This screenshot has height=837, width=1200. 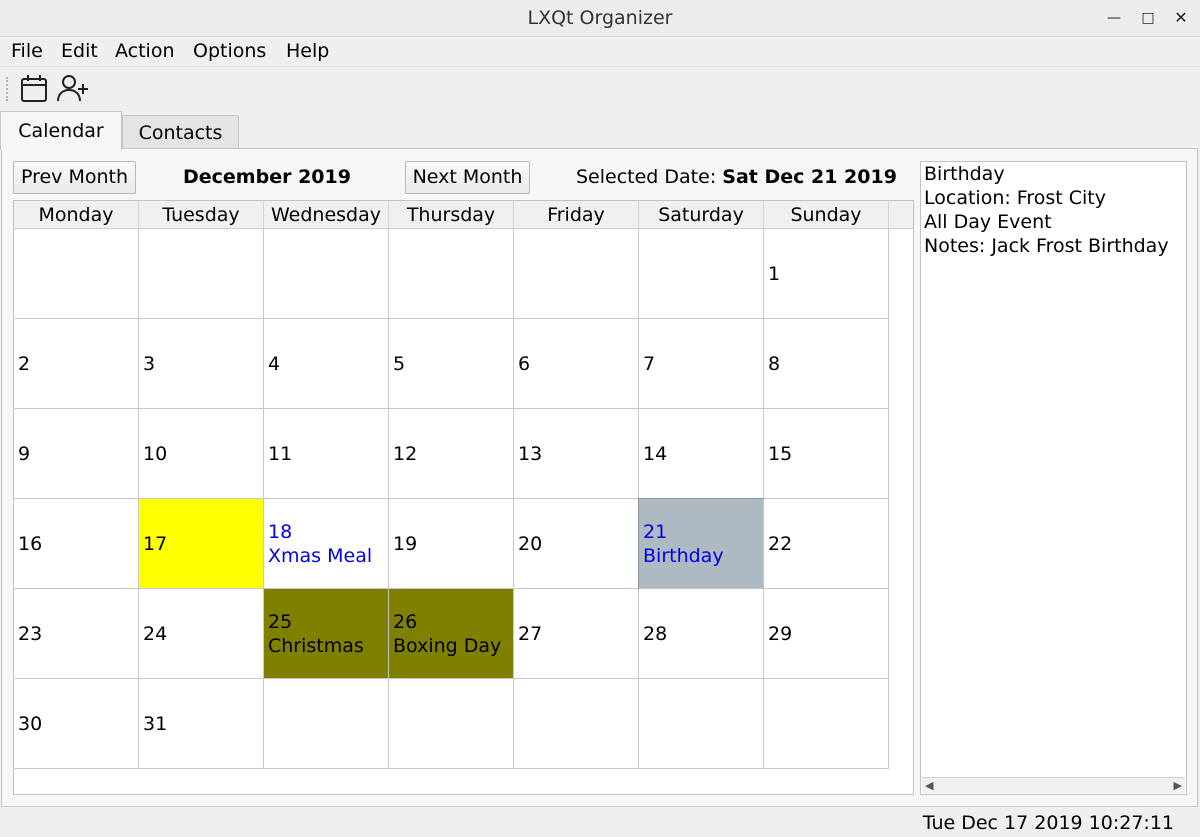 What do you see at coordinates (201, 544) in the screenshot?
I see `day-cell: 17` at bounding box center [201, 544].